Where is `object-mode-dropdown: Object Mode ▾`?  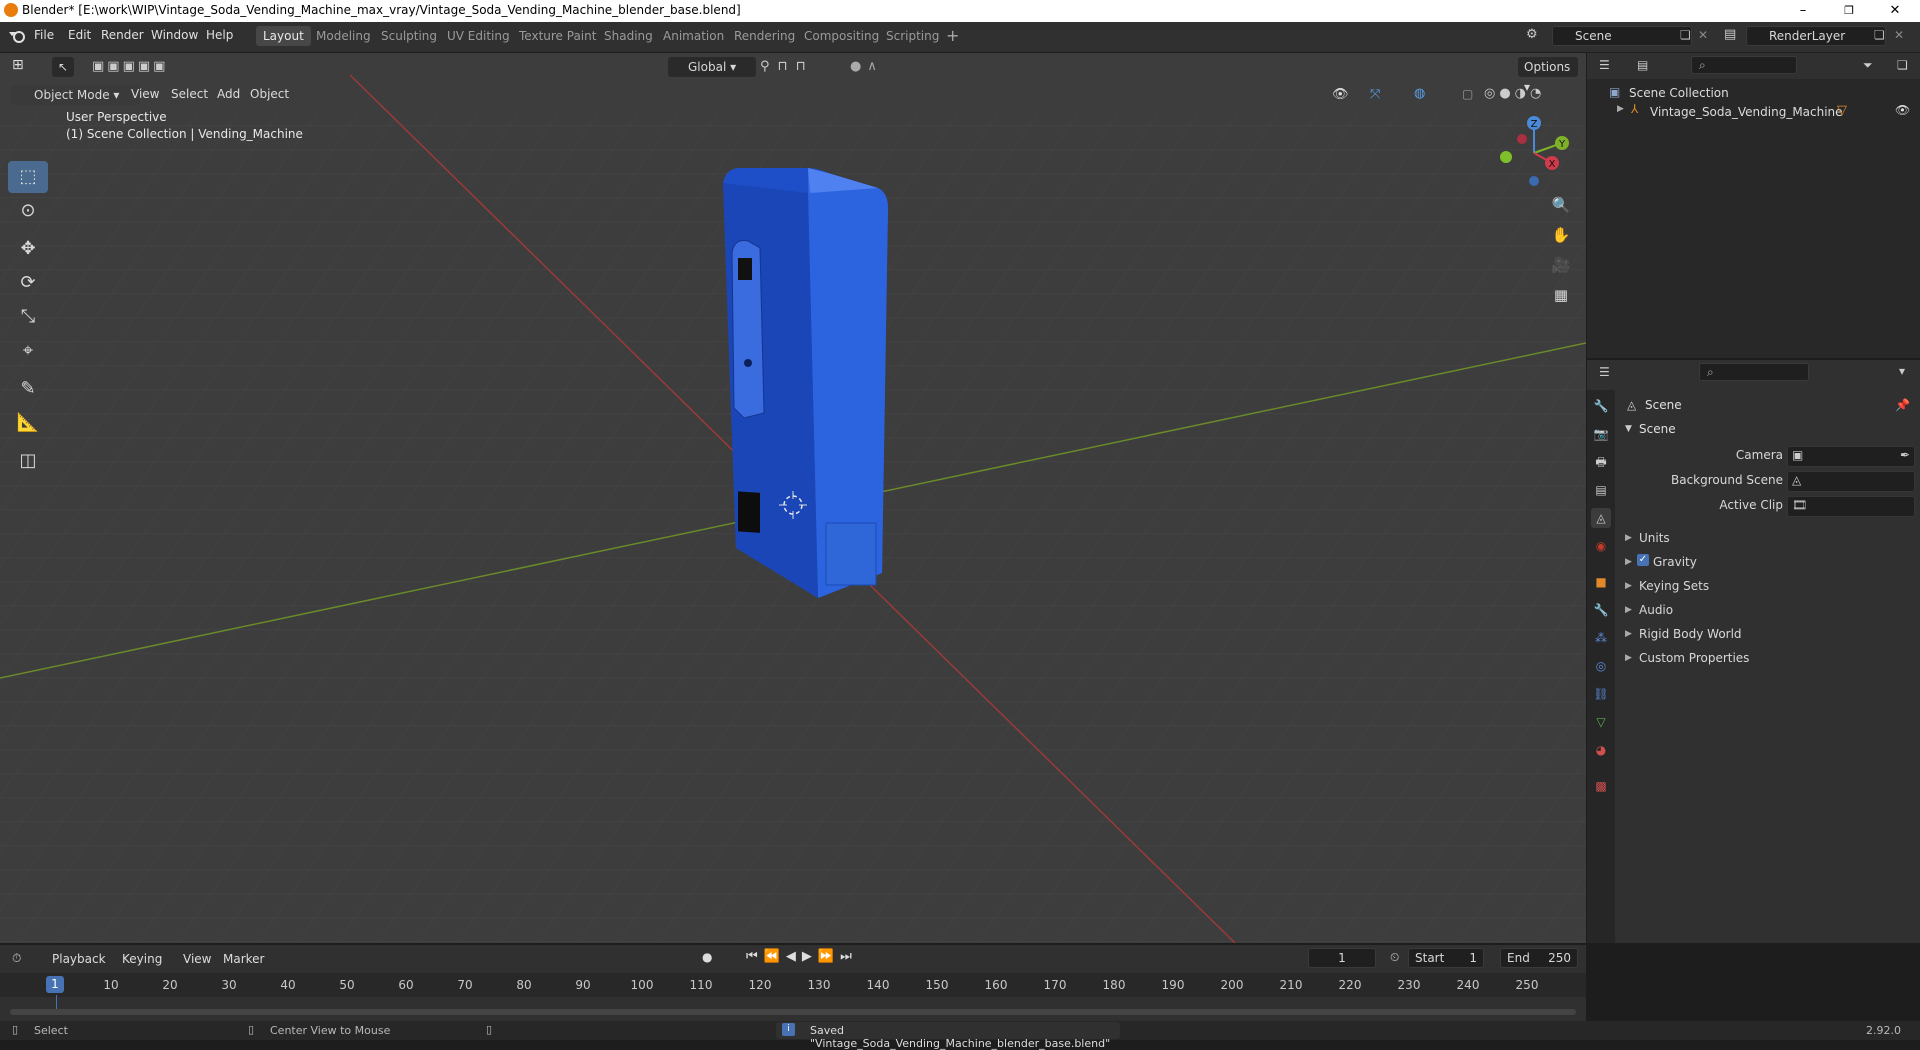
object-mode-dropdown: Object Mode ▾ is located at coordinates (75, 95).